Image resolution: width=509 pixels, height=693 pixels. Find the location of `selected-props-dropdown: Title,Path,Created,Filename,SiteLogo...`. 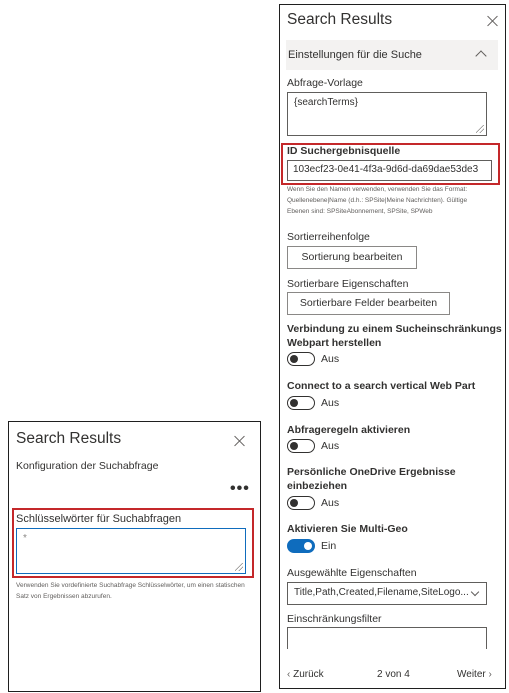

selected-props-dropdown: Title,Path,Created,Filename,SiteLogo... is located at coordinates (387, 593).